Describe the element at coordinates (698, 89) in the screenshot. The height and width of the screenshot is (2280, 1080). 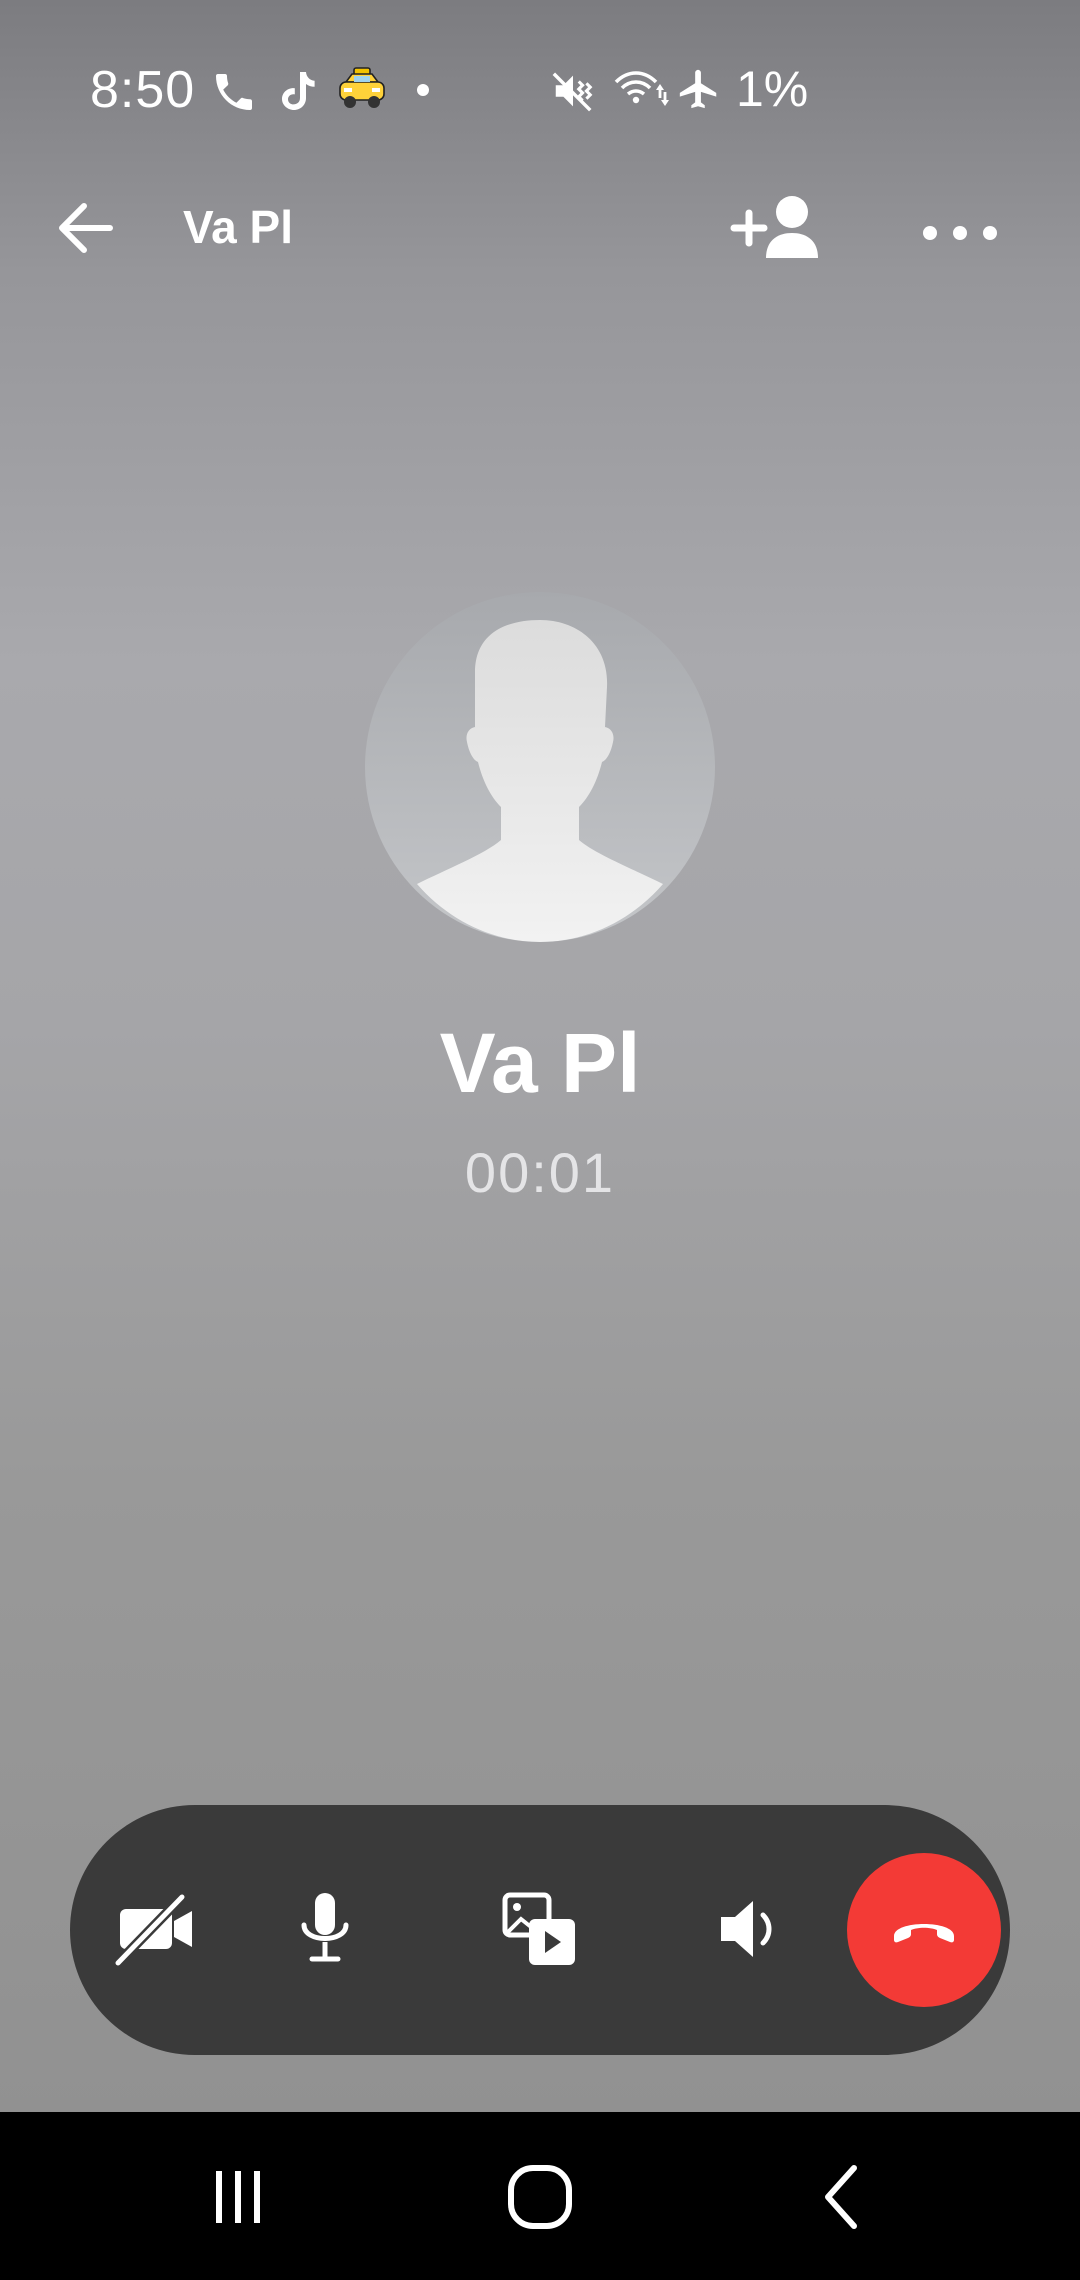
I see `airplane-mode-icon` at that location.